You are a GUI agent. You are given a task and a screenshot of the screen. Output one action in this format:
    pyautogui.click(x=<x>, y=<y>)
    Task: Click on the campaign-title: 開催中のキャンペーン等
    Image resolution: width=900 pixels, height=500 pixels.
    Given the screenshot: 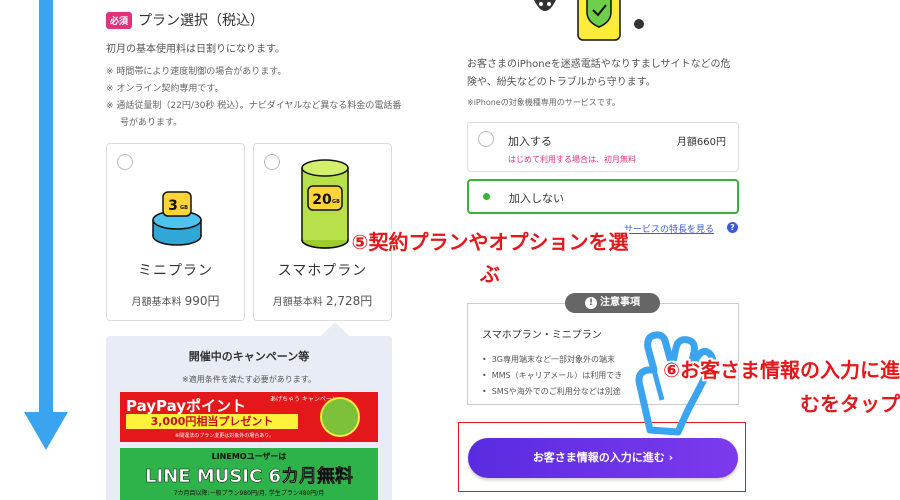 What is the action you would take?
    pyautogui.click(x=249, y=356)
    